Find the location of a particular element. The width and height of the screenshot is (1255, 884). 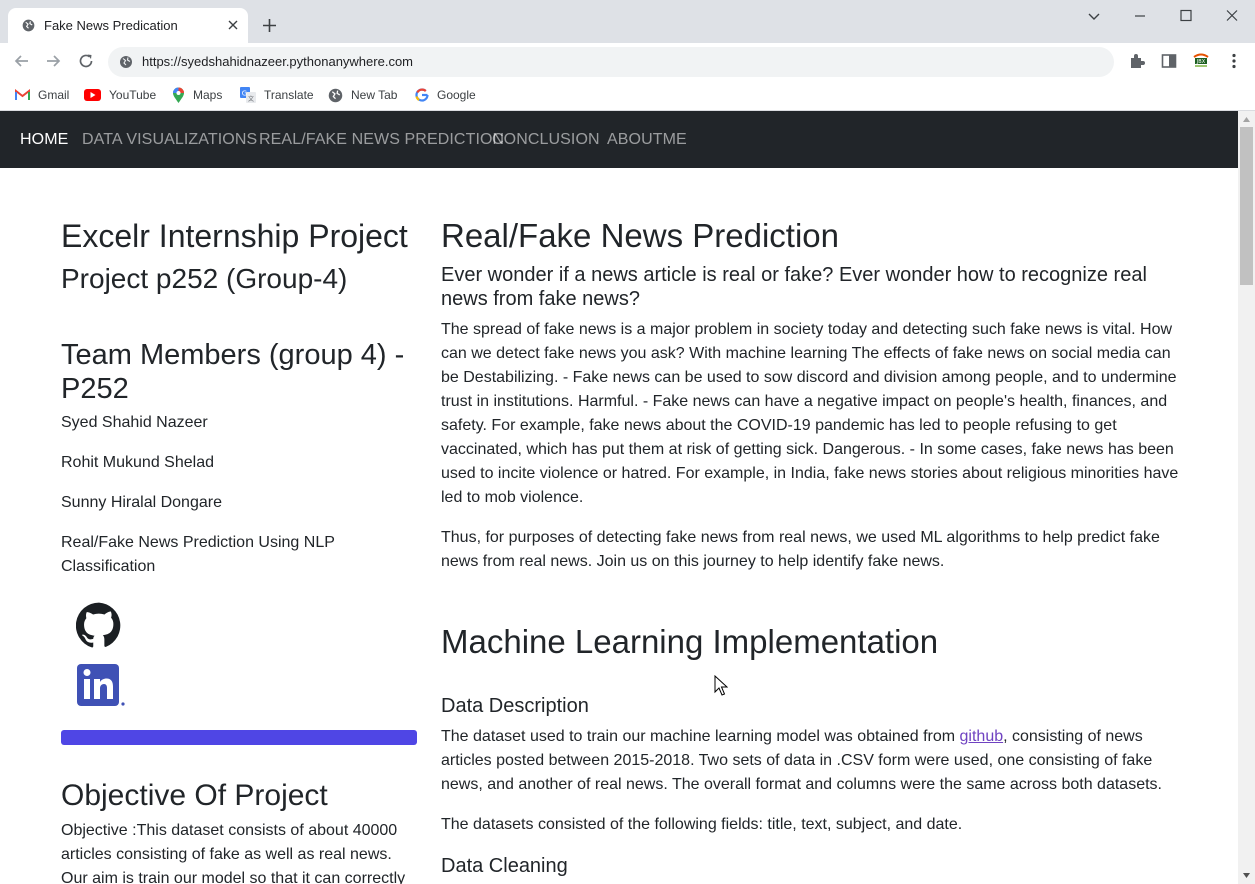

reload-icon is located at coordinates (86, 61).